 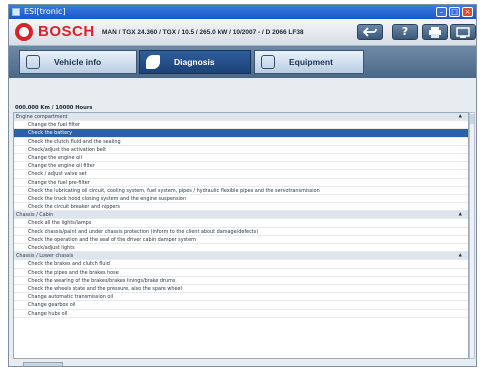 I want to click on list-item: Change the engine oil filter, so click(x=241, y=166).